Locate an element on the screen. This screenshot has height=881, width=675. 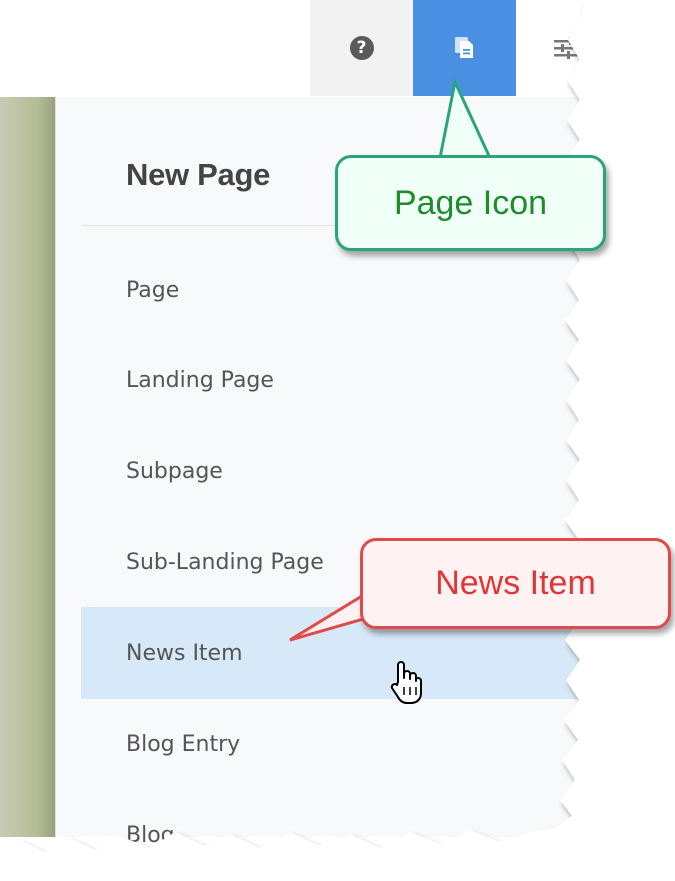
page-icon-callout: Page Icon is located at coordinates (470, 203).